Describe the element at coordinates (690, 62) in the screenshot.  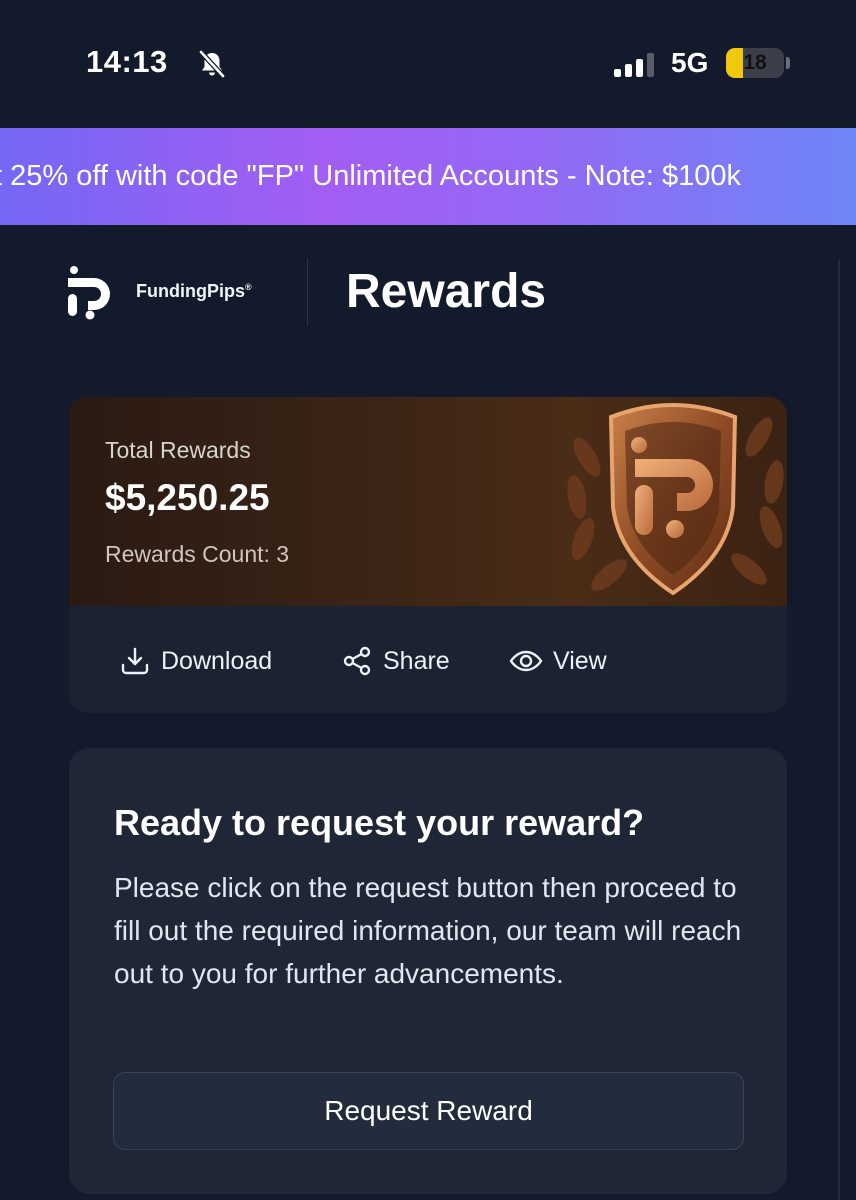
I see `network-type: 5G` at that location.